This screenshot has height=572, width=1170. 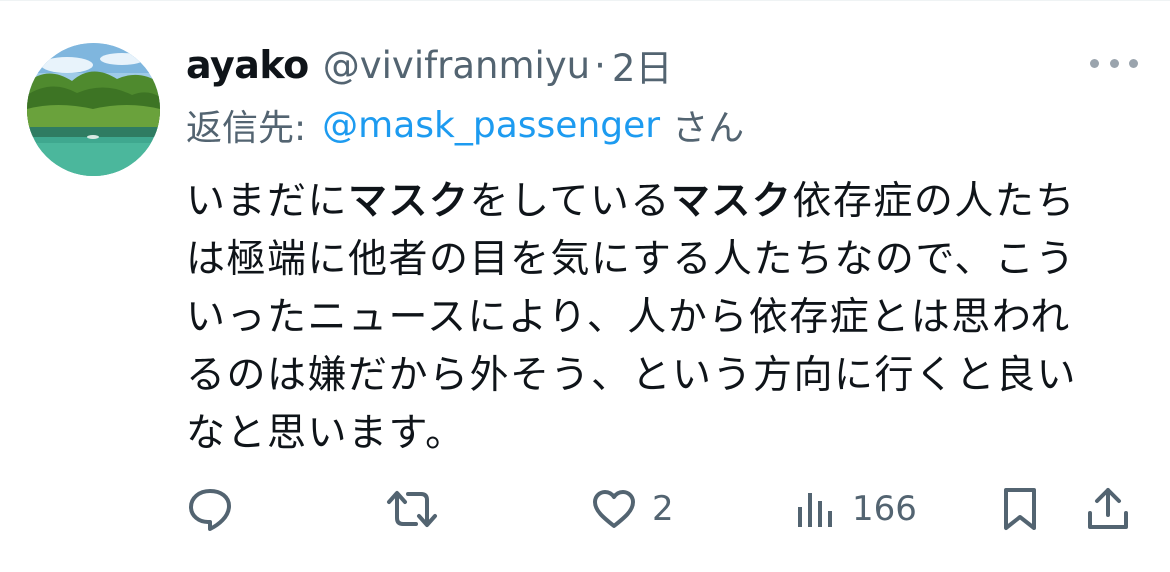 I want to click on bookmark-icon, so click(x=1020, y=509).